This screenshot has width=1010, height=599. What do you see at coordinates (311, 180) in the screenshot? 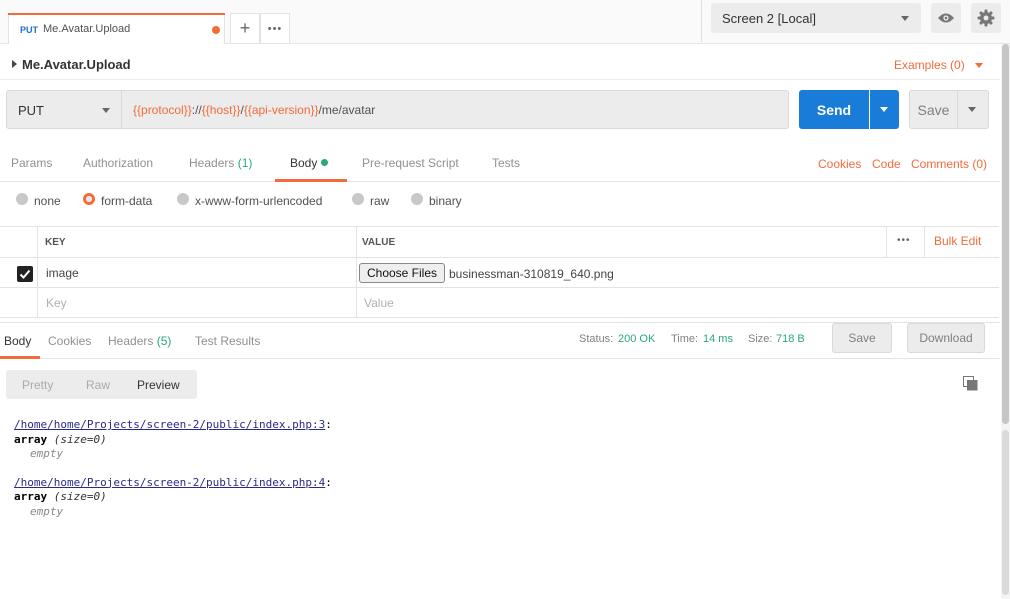
I see `active-tab-indicator` at bounding box center [311, 180].